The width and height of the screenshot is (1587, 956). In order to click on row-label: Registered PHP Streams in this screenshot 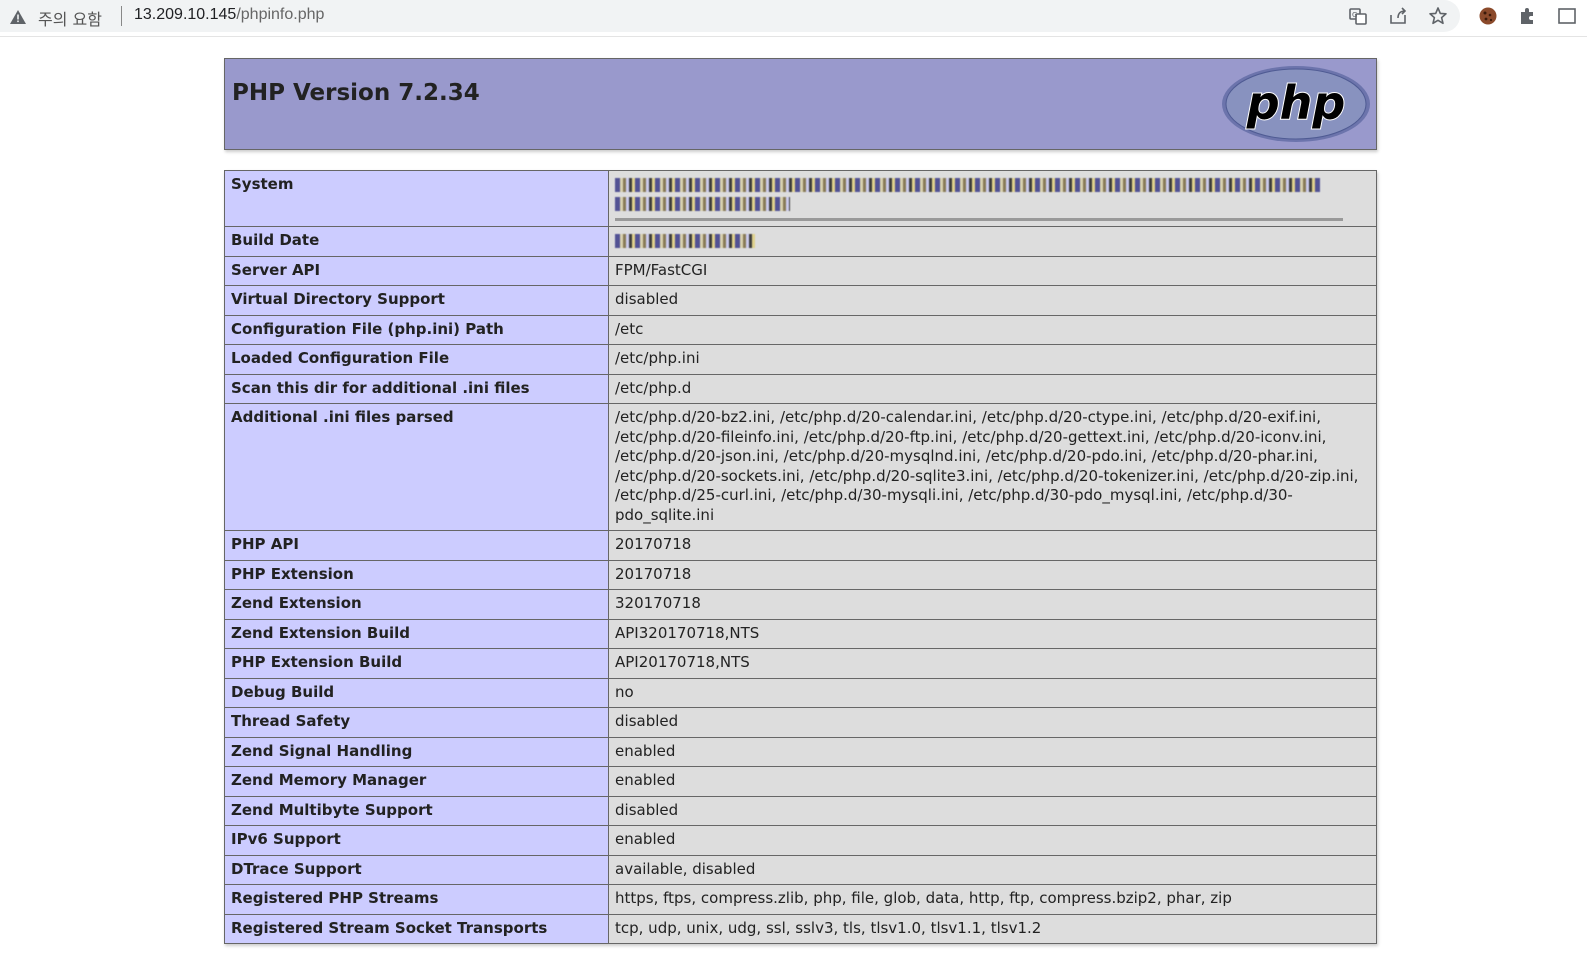, I will do `click(416, 899)`.